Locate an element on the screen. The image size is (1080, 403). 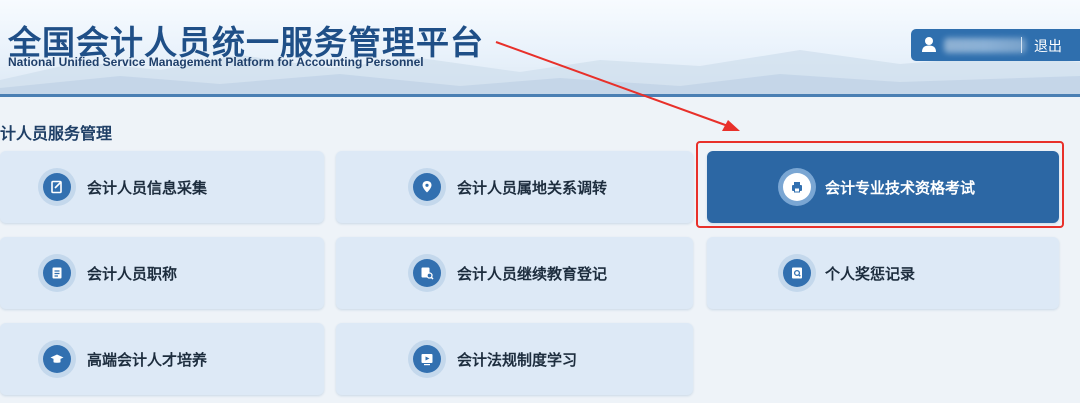
card-relation-transfer: 会计人员属地关系调转 is located at coordinates (514, 187).